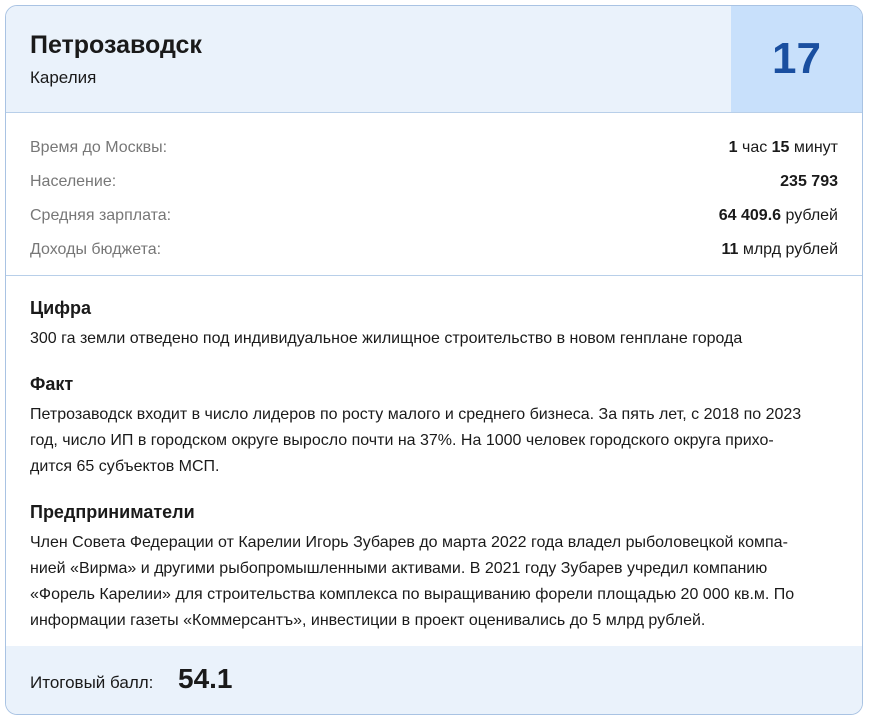 This screenshot has height=722, width=870. I want to click on rank-number: 17, so click(796, 58).